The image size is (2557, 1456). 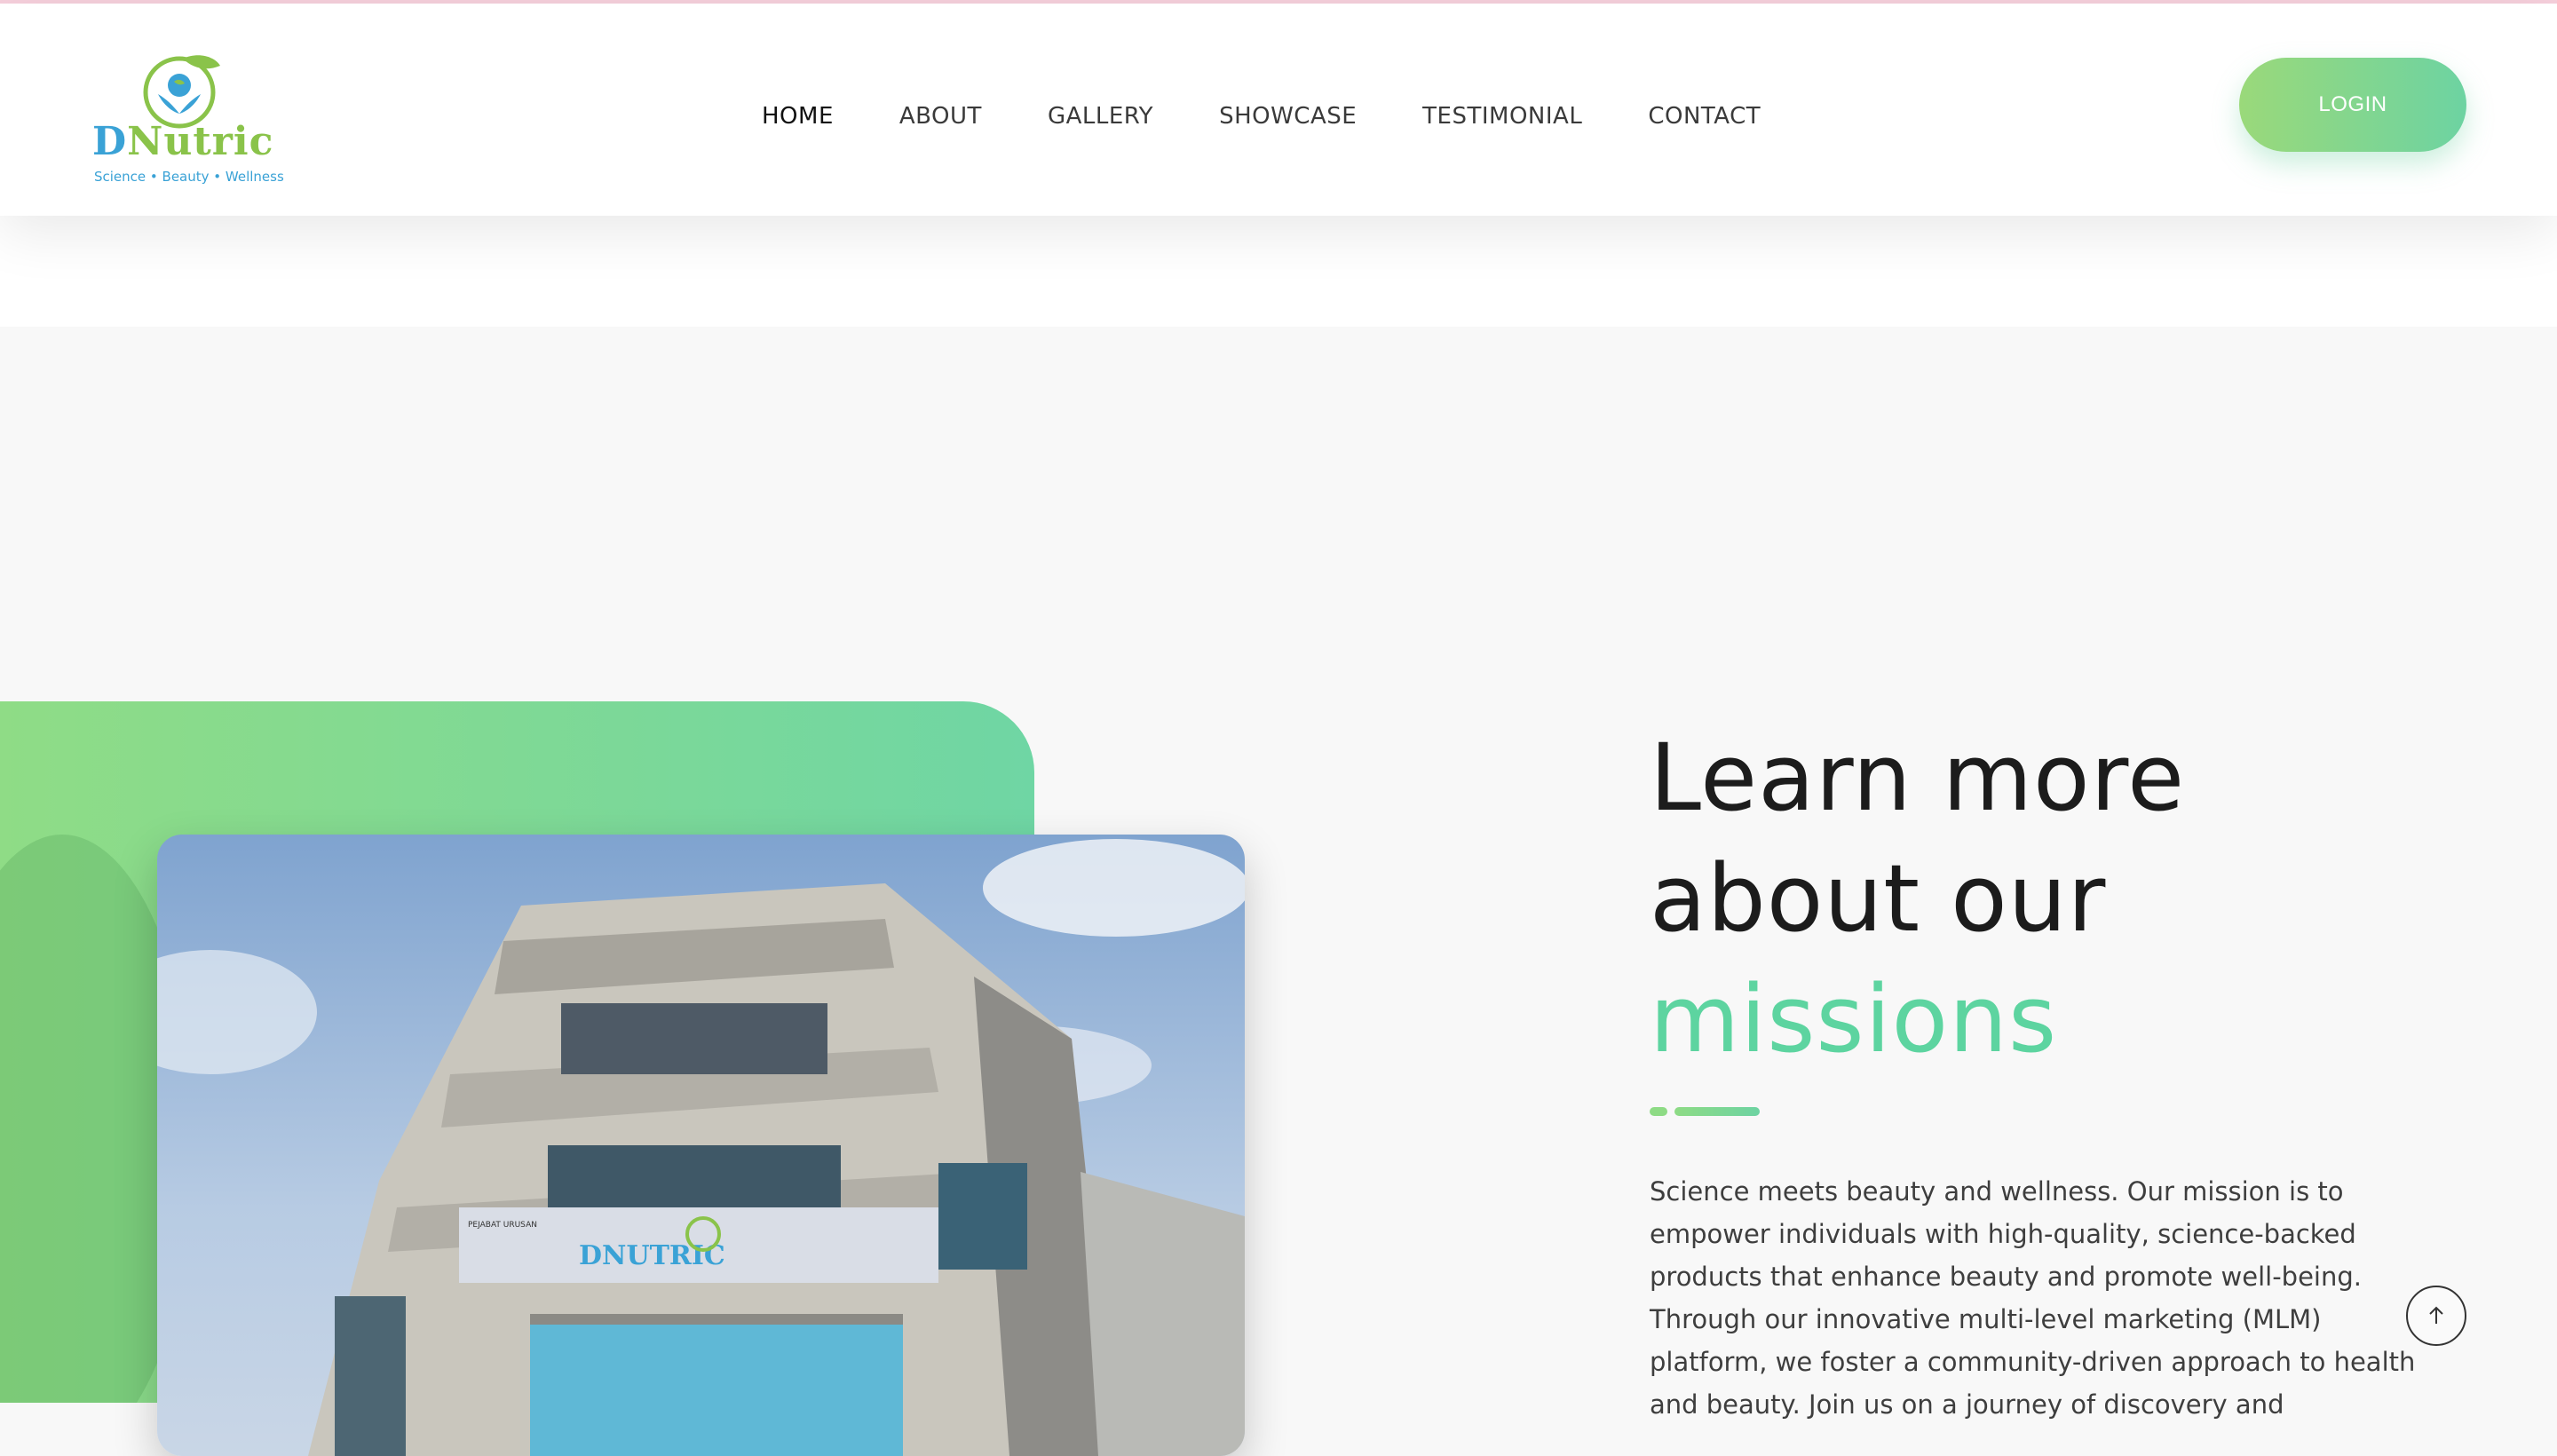 I want to click on brand-logo: DNutric Science • Beauty • Wellness, so click(x=188, y=119).